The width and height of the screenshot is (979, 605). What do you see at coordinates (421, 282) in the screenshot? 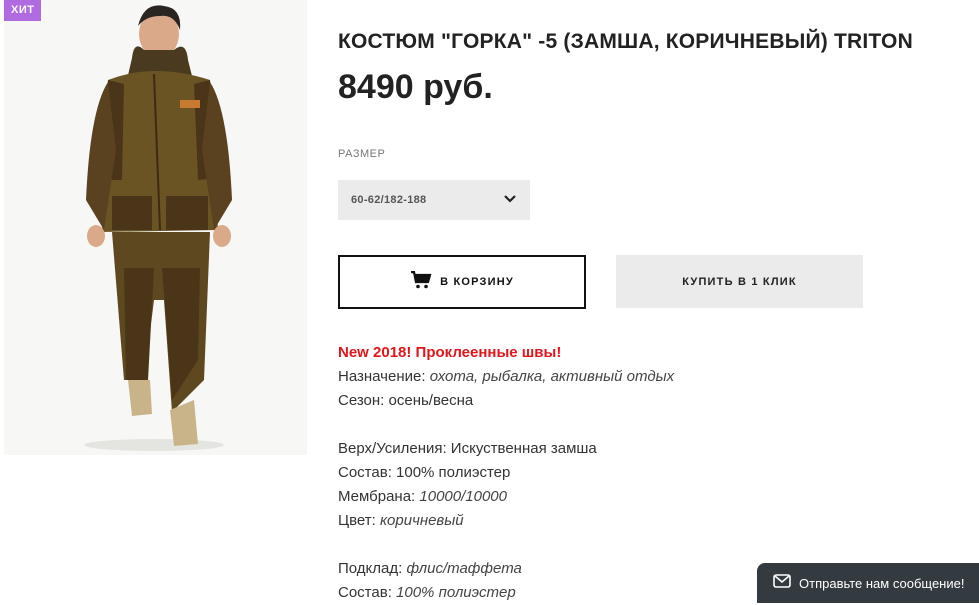
I see `cart-icon` at bounding box center [421, 282].